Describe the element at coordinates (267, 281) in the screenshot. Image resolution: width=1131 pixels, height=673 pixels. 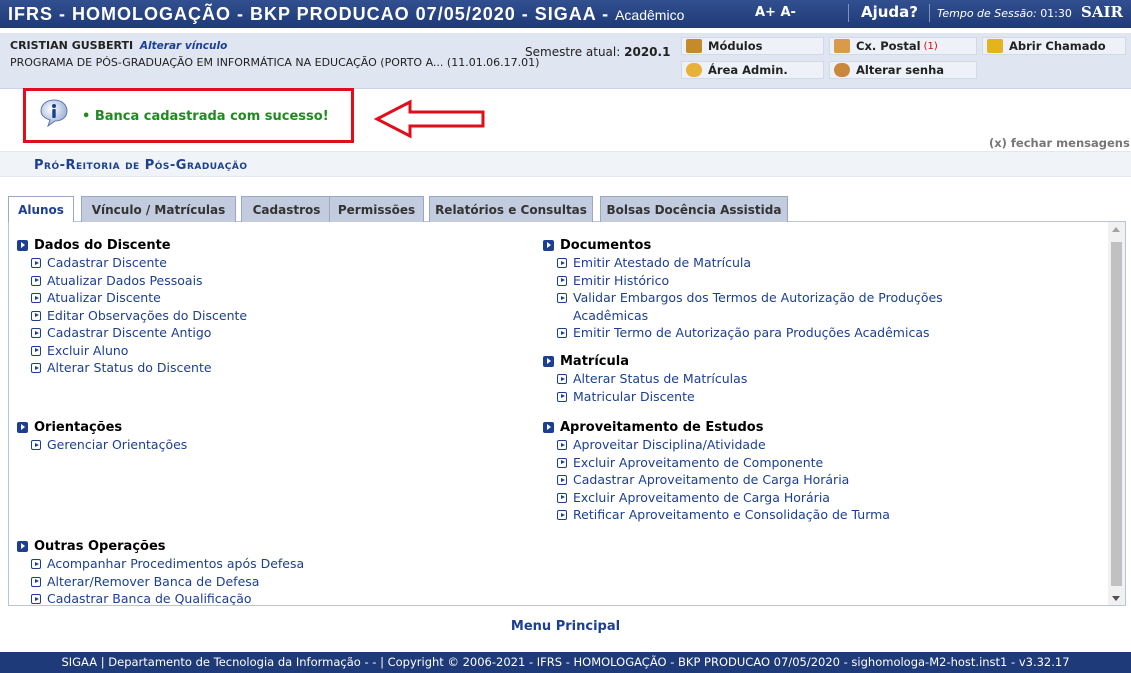
I see `menu-item-atualizar-dados-pessoais: Atualizar Dados Pessoais` at that location.